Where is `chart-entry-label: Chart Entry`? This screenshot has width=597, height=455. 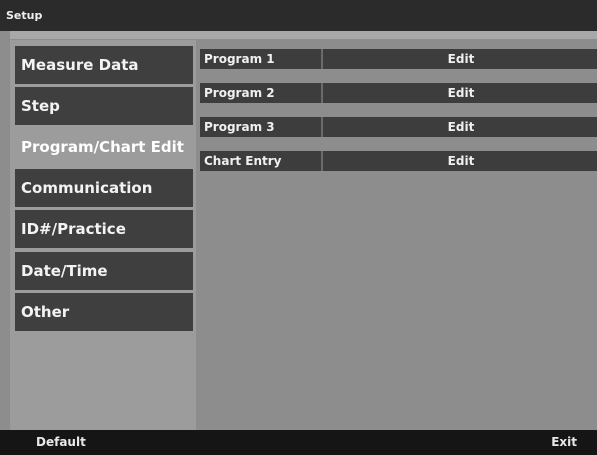
chart-entry-label: Chart Entry is located at coordinates (261, 161).